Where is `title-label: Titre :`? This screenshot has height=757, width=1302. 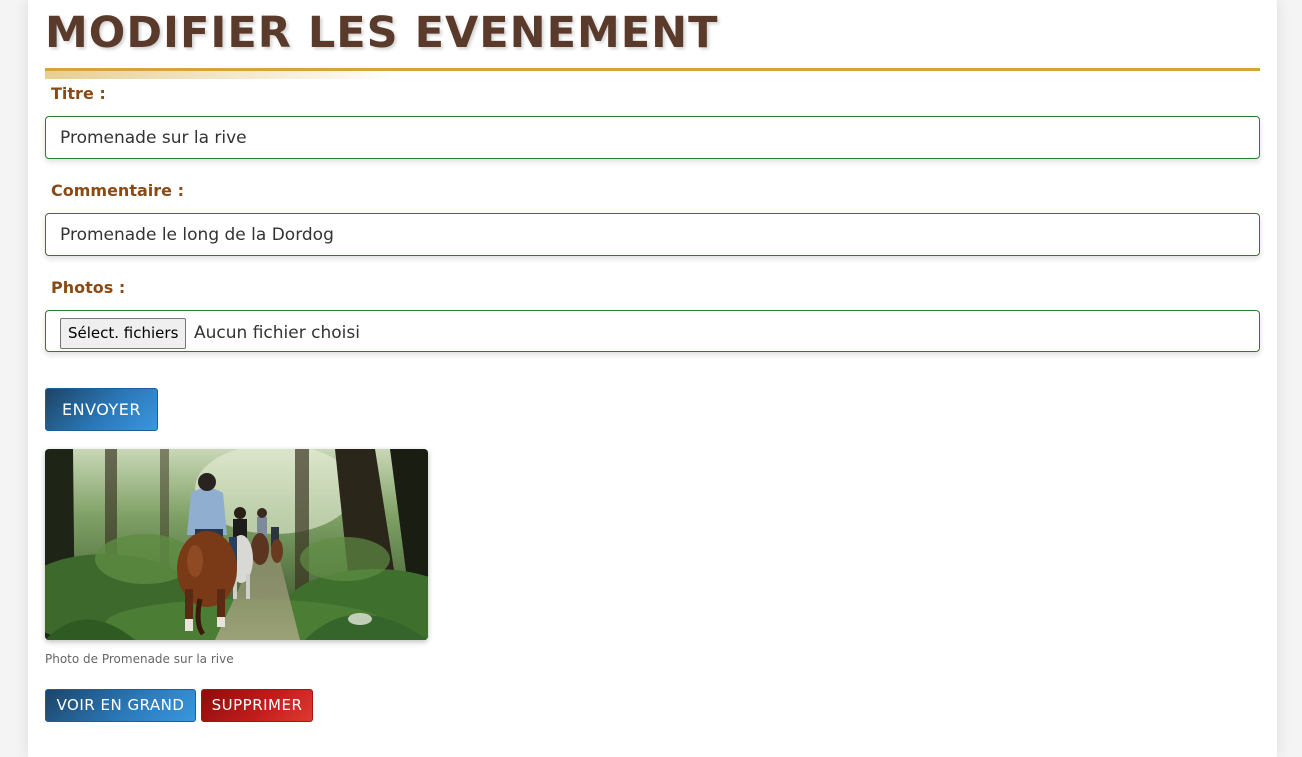 title-label: Titre : is located at coordinates (78, 93).